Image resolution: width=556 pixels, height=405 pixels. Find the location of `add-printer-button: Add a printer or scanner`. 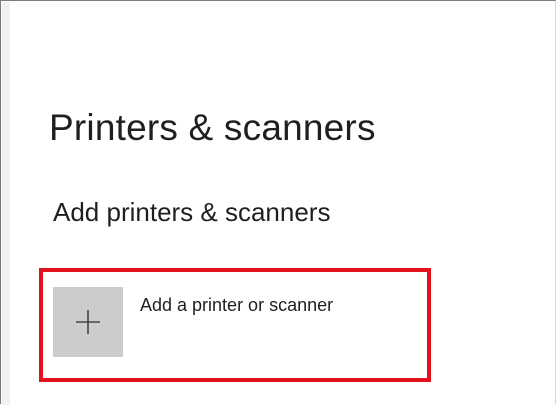

add-printer-button: Add a printer or scanner is located at coordinates (233, 323).